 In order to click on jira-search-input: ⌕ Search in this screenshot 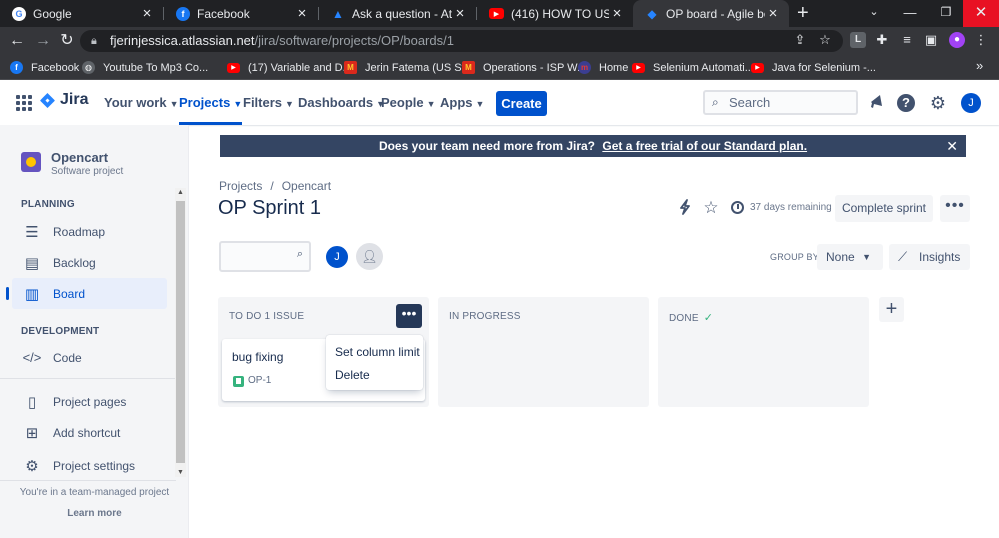, I will do `click(780, 102)`.